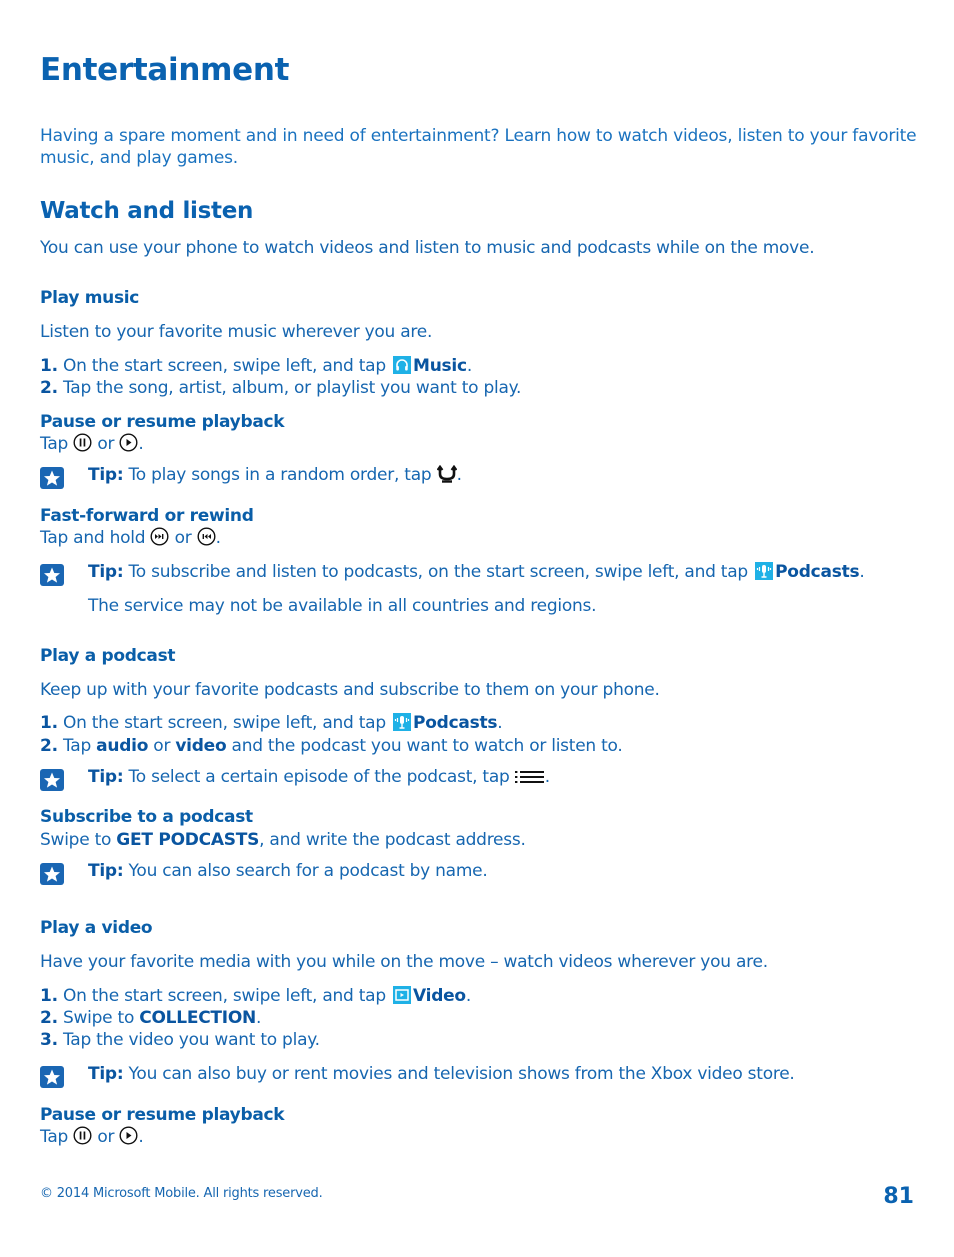 Image resolution: width=954 pixels, height=1257 pixels. Describe the element at coordinates (188, 840) in the screenshot. I see `get-podcasts-label: GET PODCASTS` at that location.